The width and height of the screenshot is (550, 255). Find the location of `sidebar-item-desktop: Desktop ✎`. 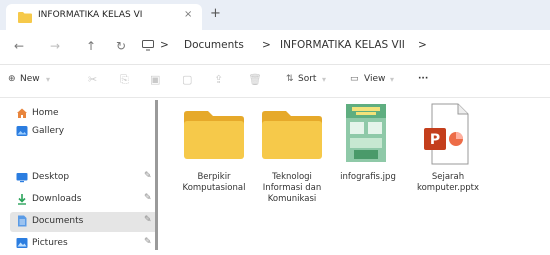

sidebar-item-desktop: Desktop ✎ is located at coordinates (84, 178).